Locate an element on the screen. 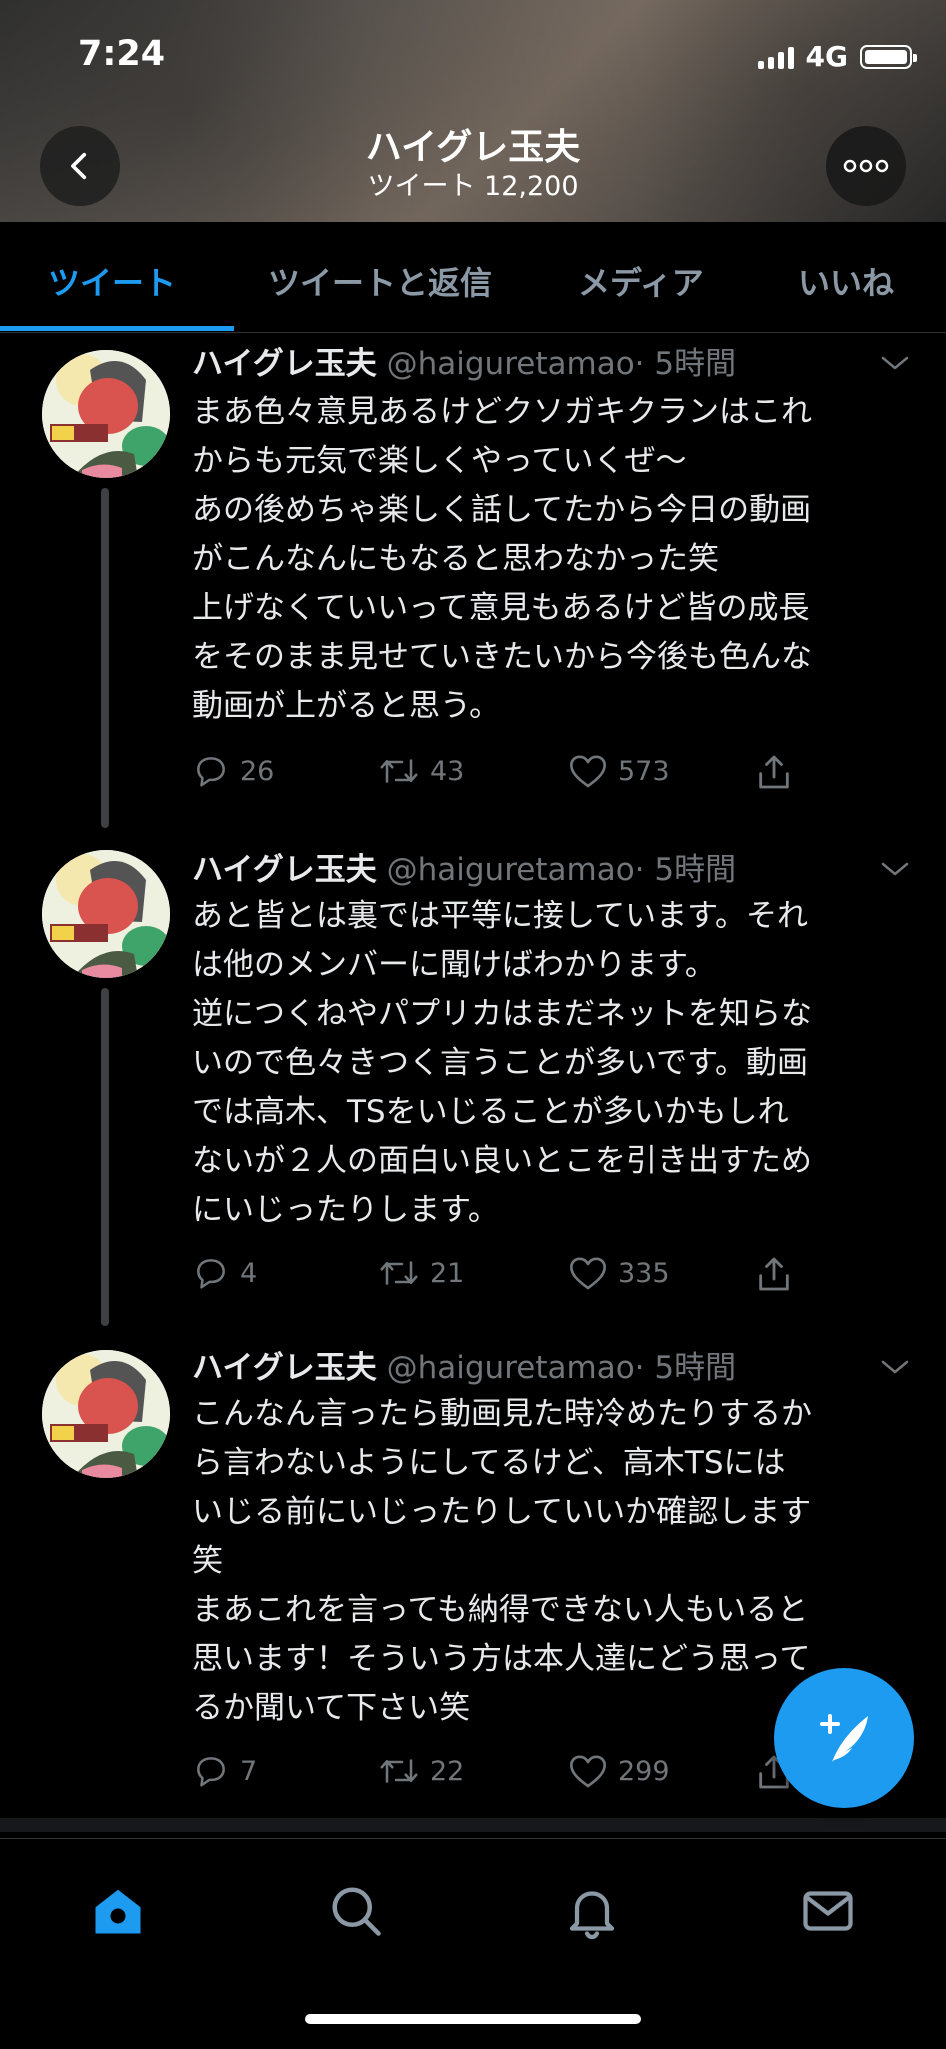  like-button: 299 is located at coordinates (619, 1771).